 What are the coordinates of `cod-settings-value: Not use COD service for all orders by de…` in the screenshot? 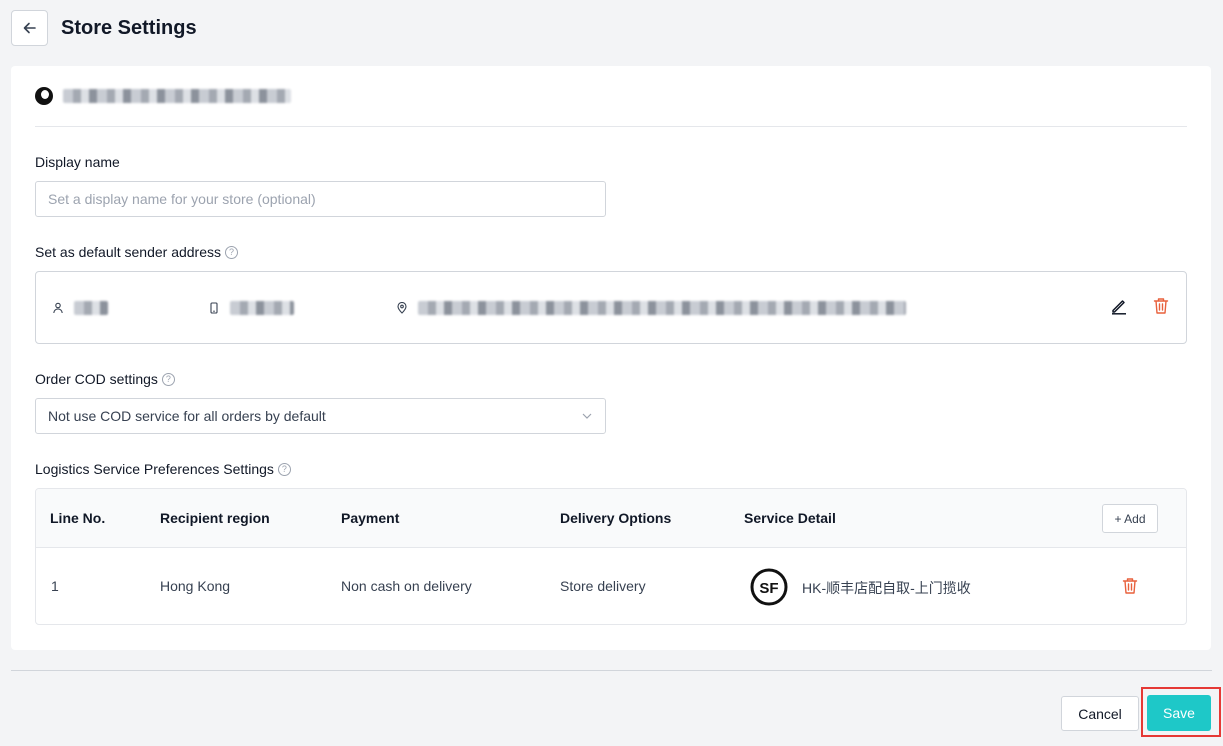 It's located at (187, 416).